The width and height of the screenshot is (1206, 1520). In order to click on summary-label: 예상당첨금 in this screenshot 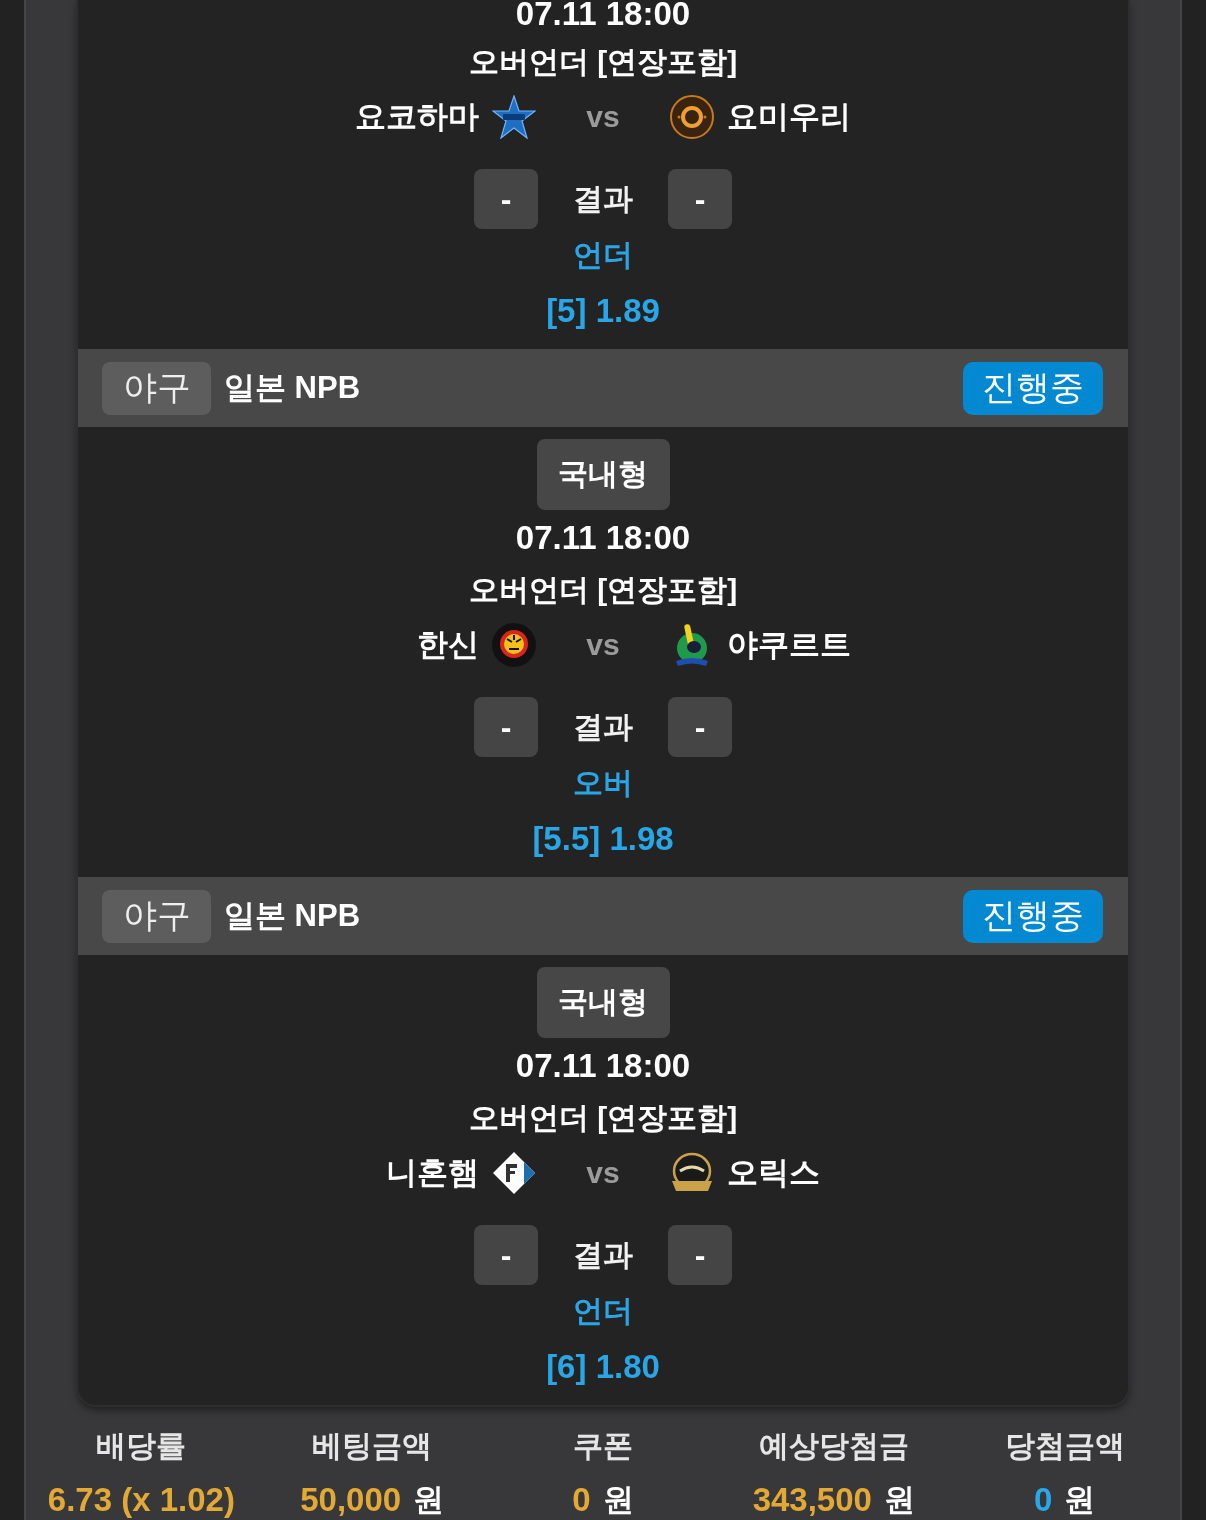, I will do `click(833, 1446)`.